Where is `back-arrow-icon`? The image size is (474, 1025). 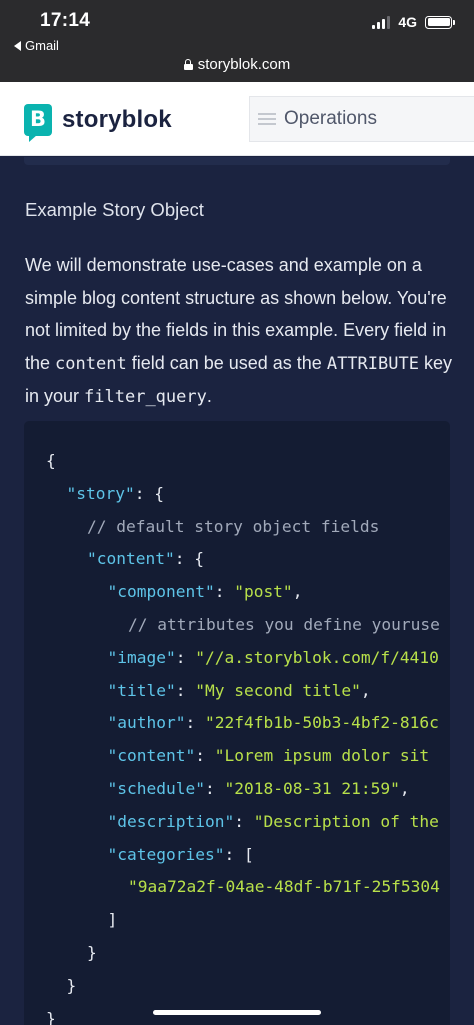
back-arrow-icon is located at coordinates (17, 45).